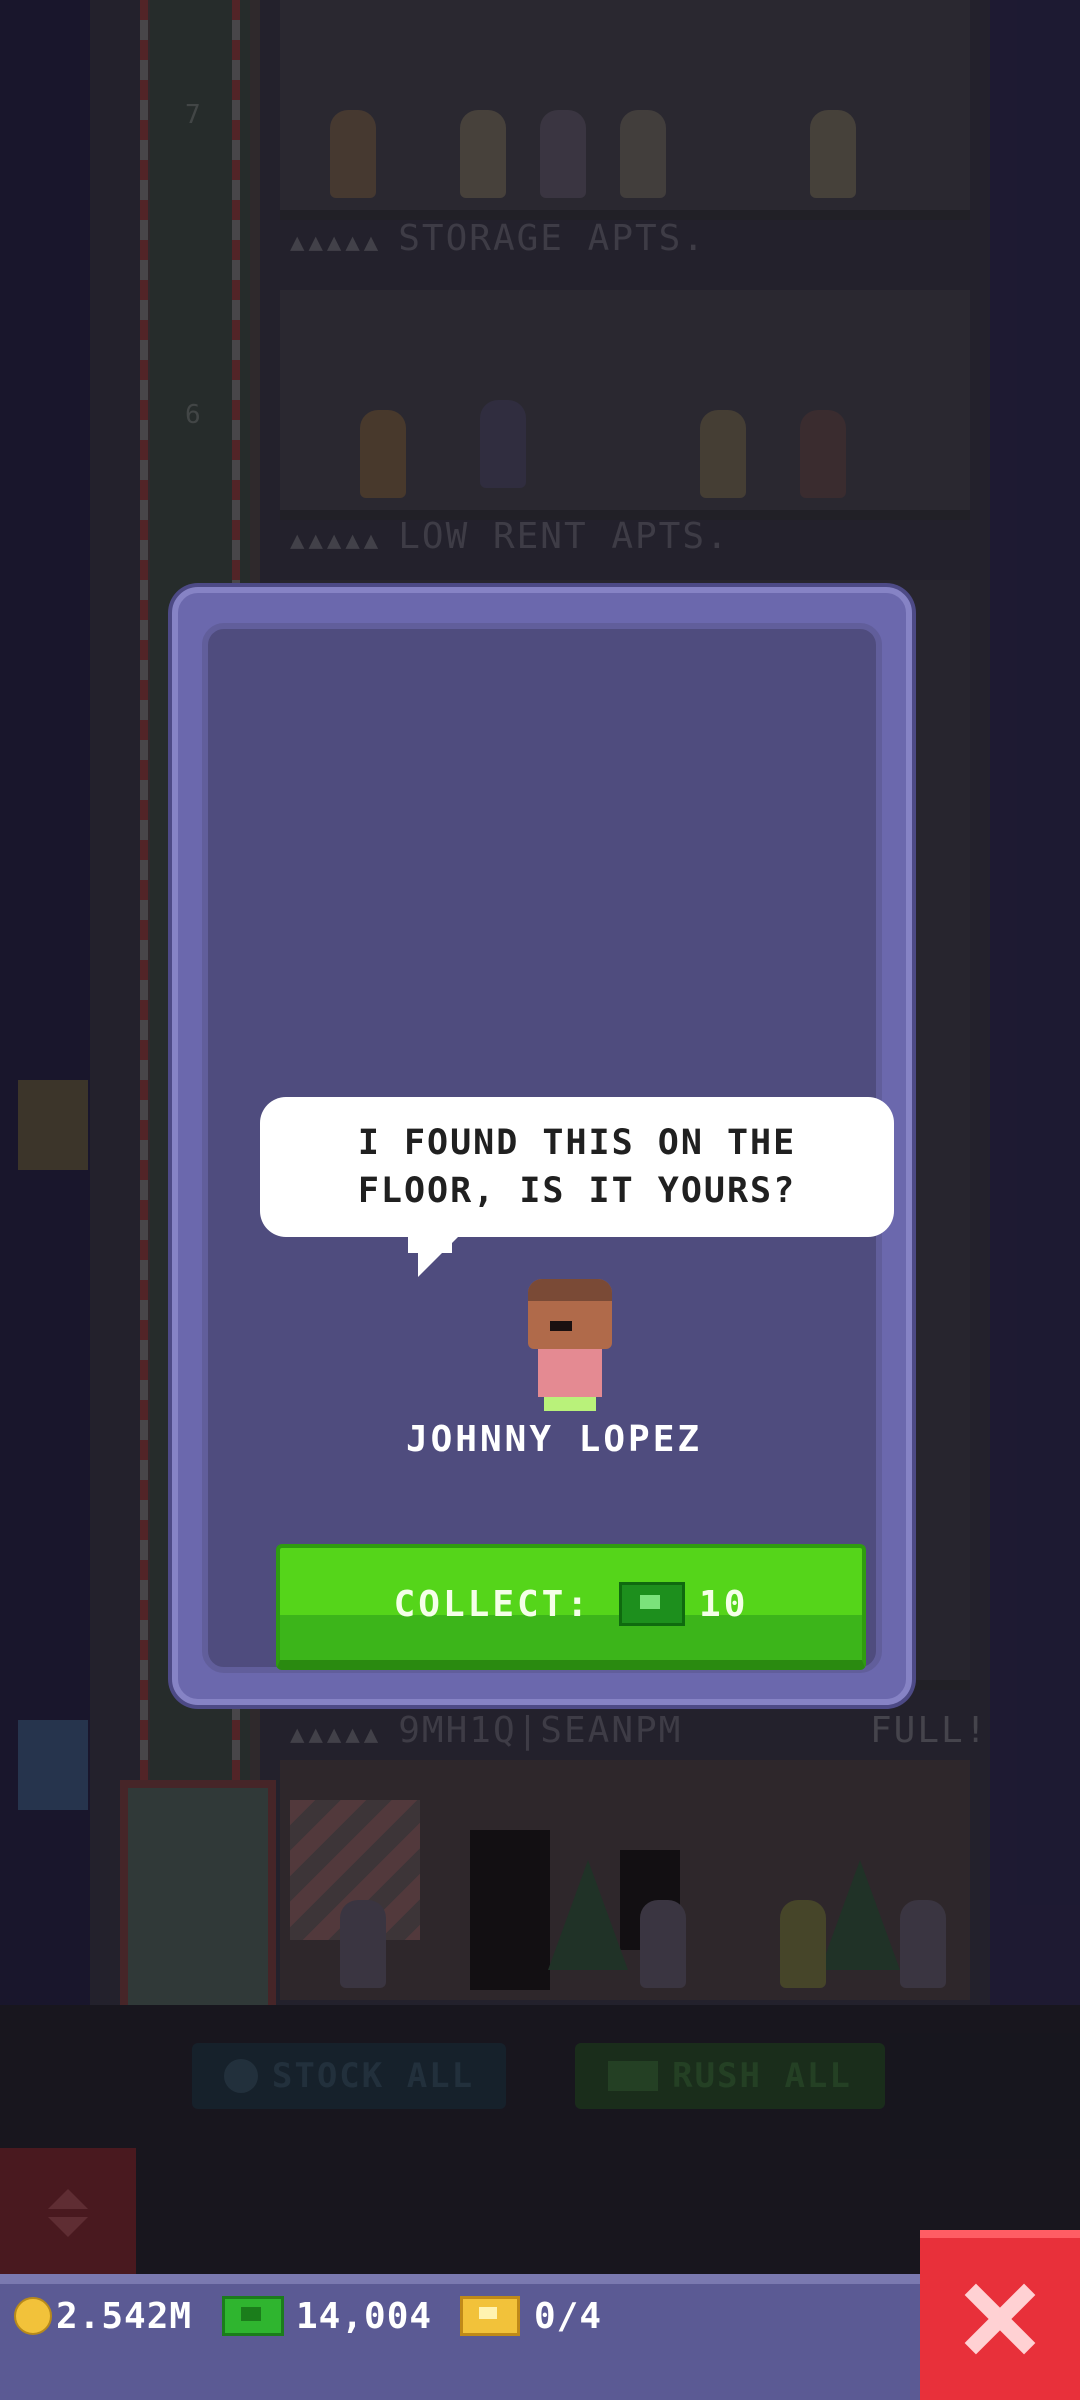 The width and height of the screenshot is (1080, 2400). What do you see at coordinates (570, 1404) in the screenshot?
I see `character-legs` at bounding box center [570, 1404].